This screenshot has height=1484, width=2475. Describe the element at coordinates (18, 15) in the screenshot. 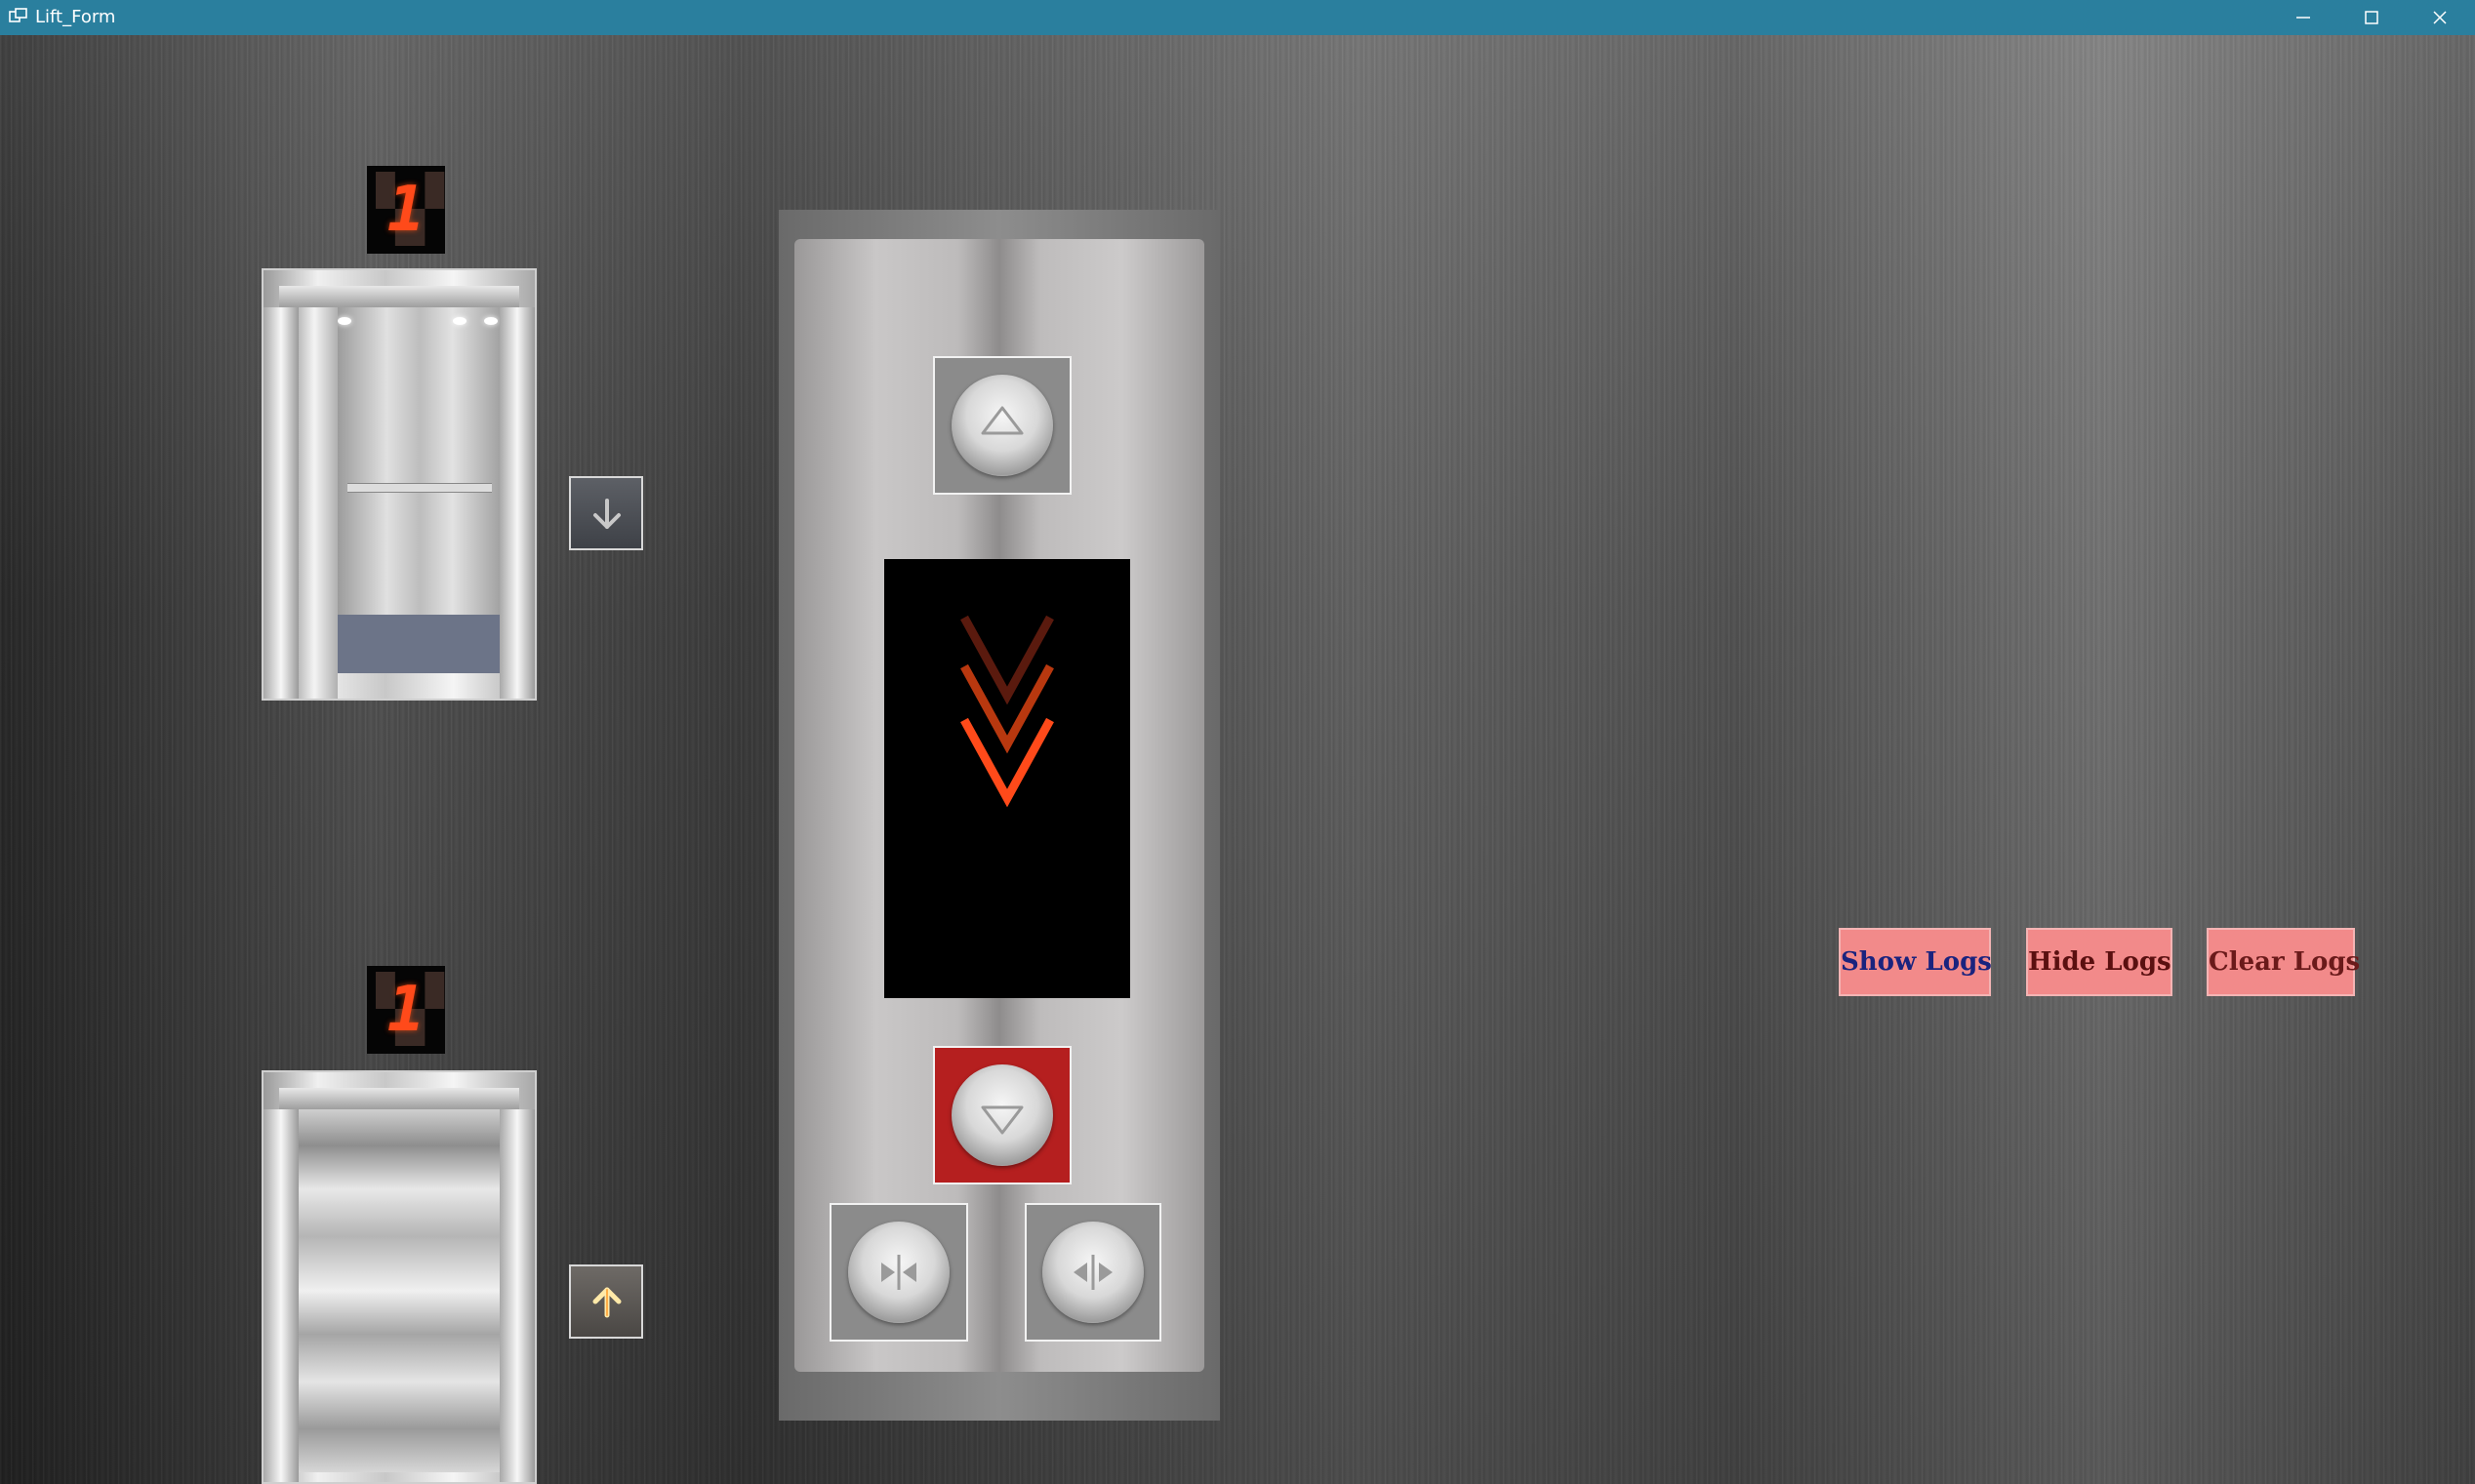

I see `app-icon` at that location.